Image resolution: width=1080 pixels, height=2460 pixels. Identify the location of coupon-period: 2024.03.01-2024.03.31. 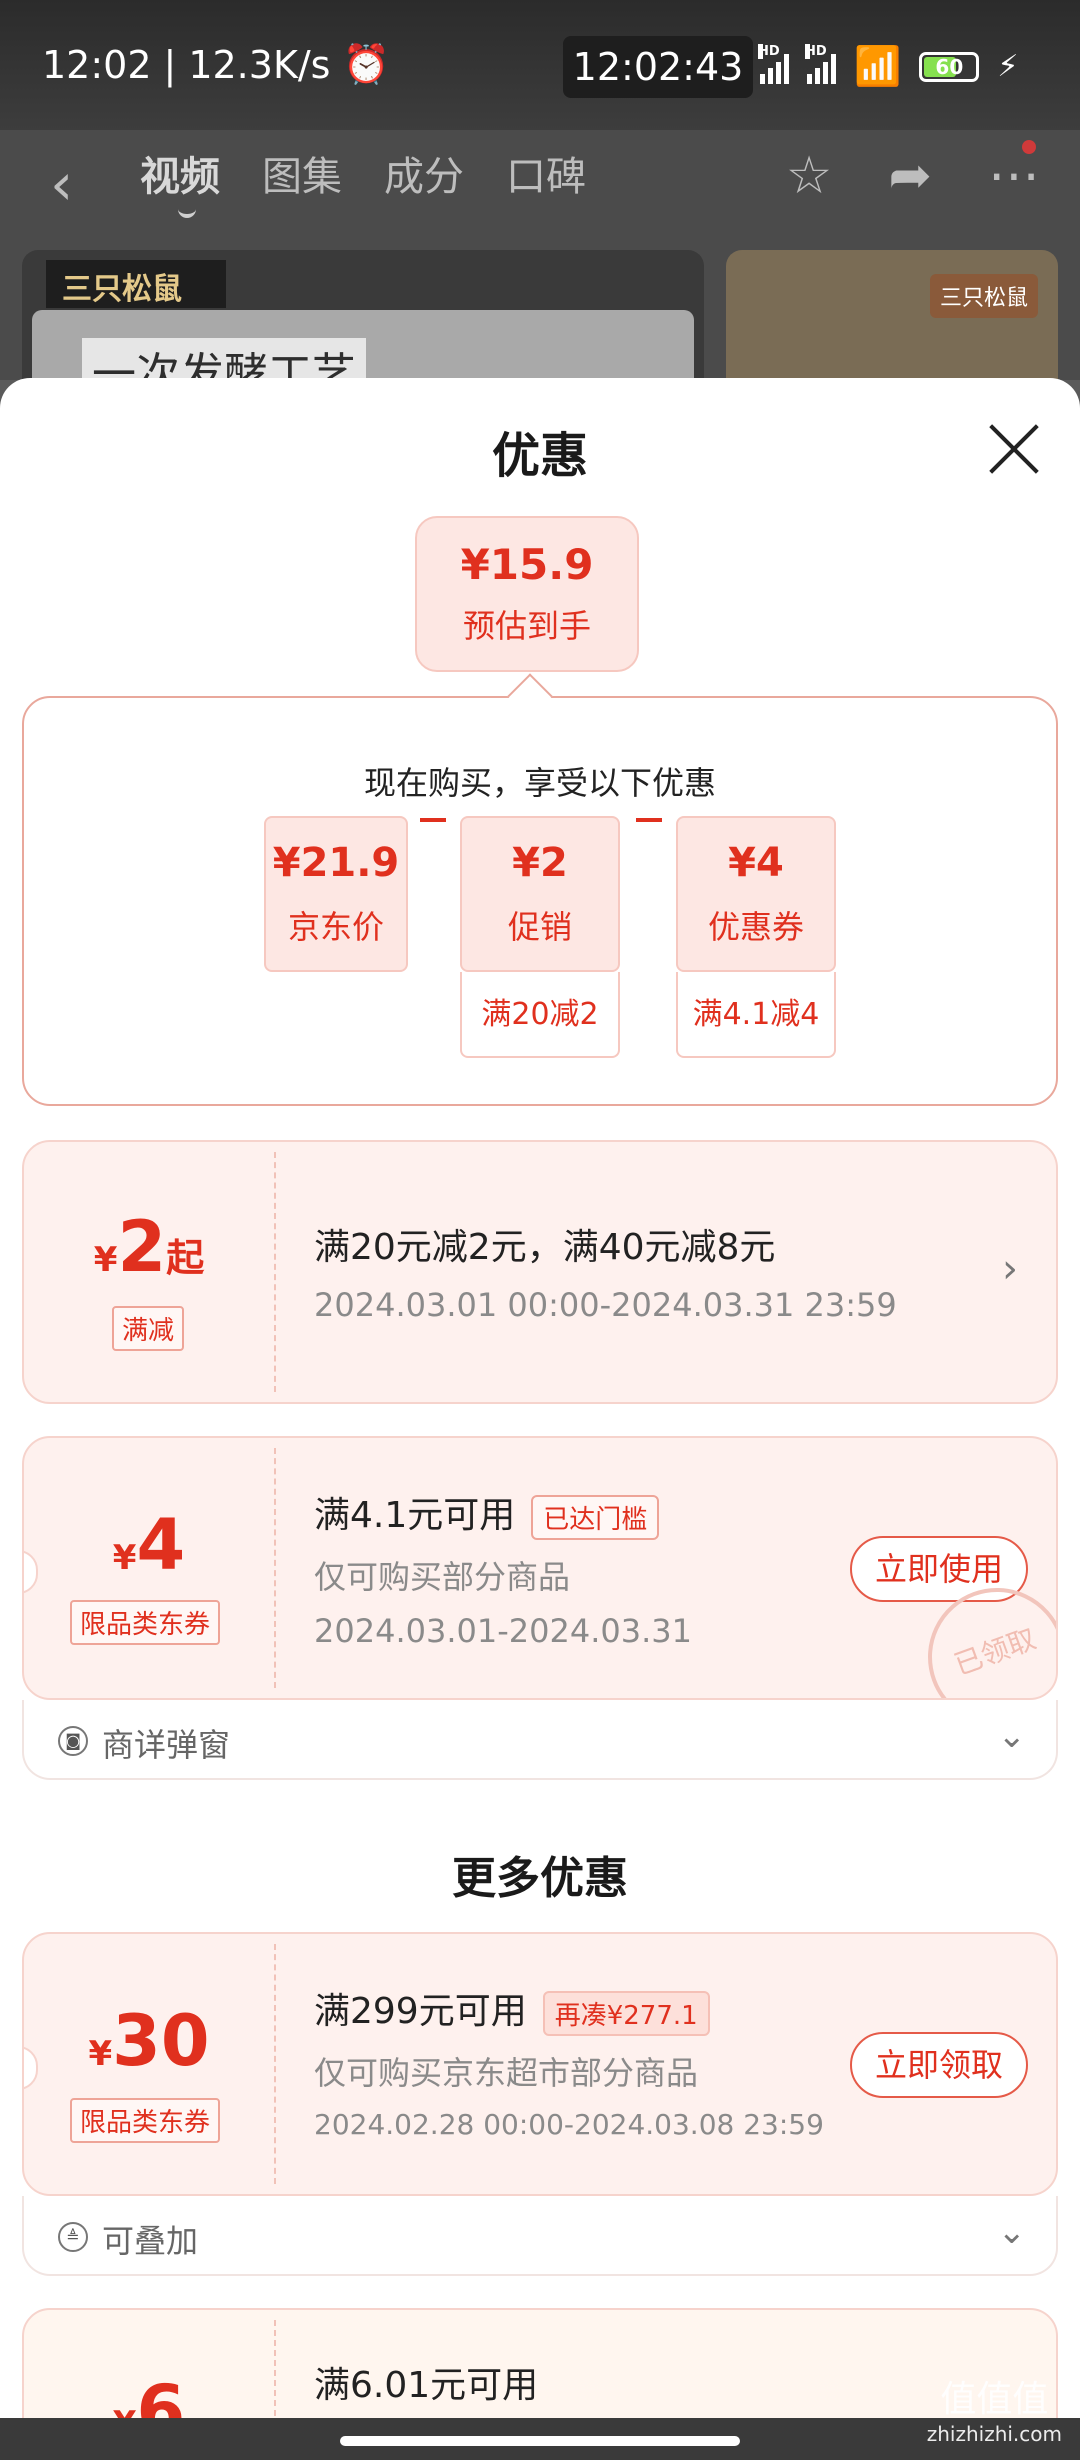
(503, 1631).